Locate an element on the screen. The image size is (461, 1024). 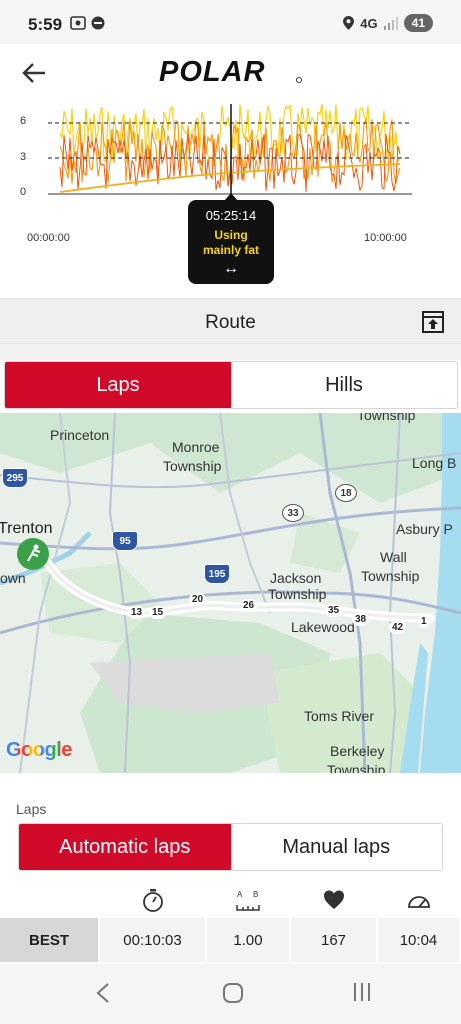
google-attribution: Google is located at coordinates (39, 750).